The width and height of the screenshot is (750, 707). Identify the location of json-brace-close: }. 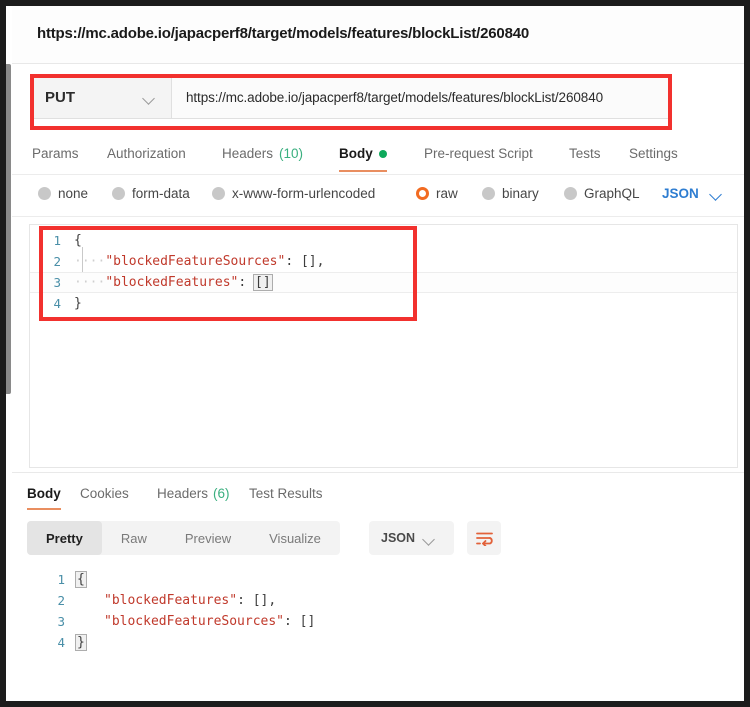
(81, 642).